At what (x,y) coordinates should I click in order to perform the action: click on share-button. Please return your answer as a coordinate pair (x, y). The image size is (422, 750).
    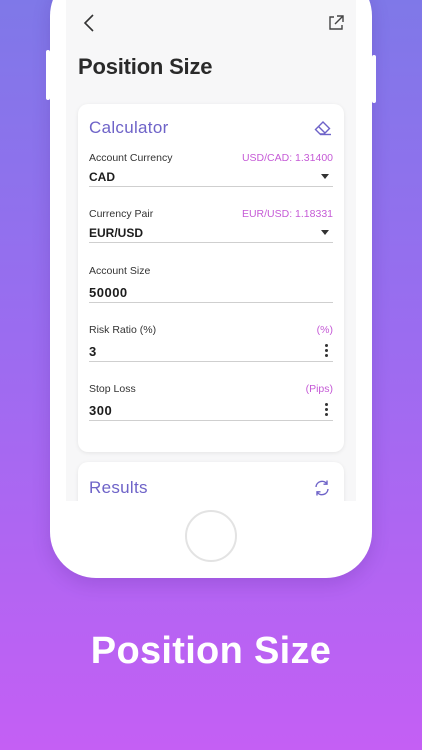
    Looking at the image, I should click on (336, 23).